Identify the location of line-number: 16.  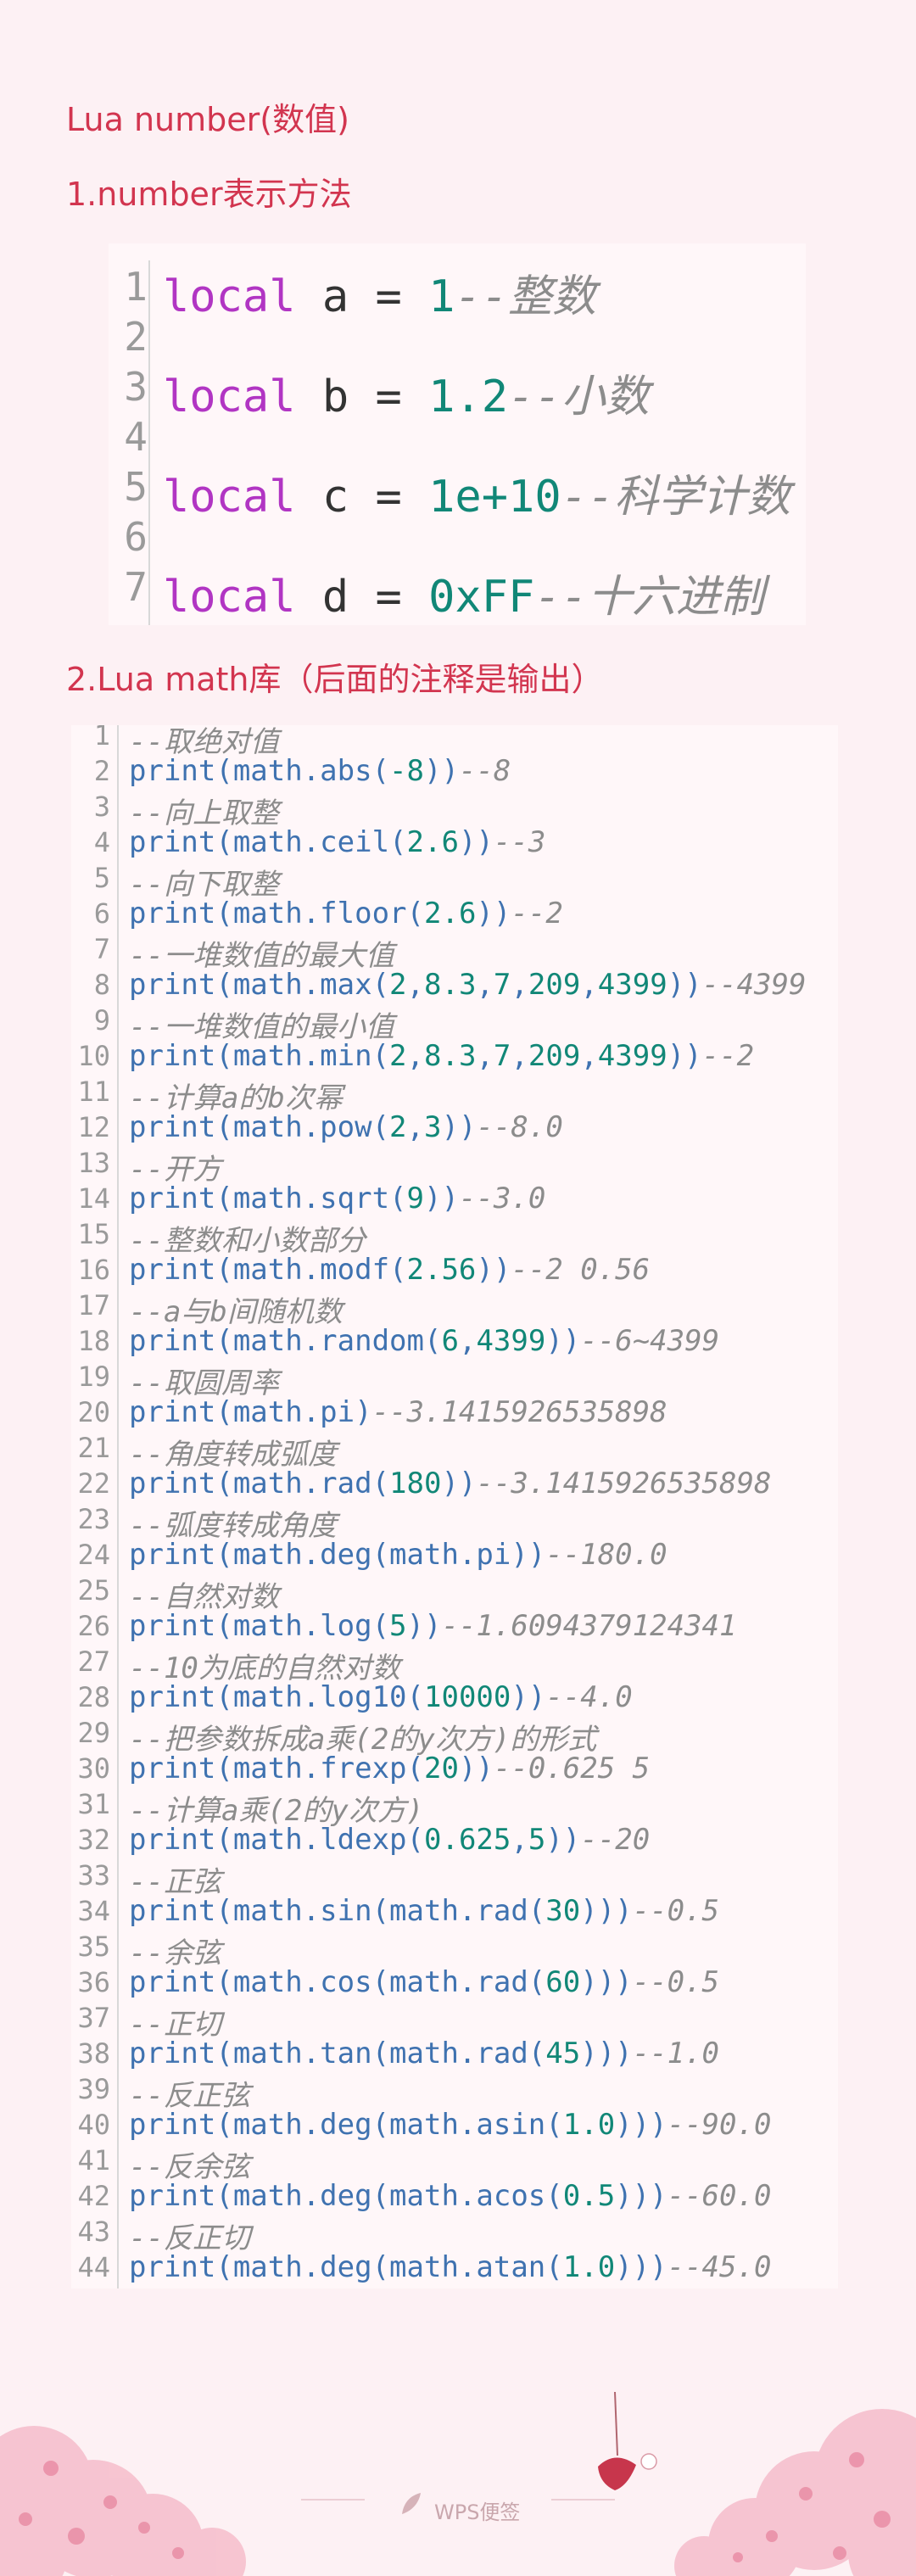
(93, 1270).